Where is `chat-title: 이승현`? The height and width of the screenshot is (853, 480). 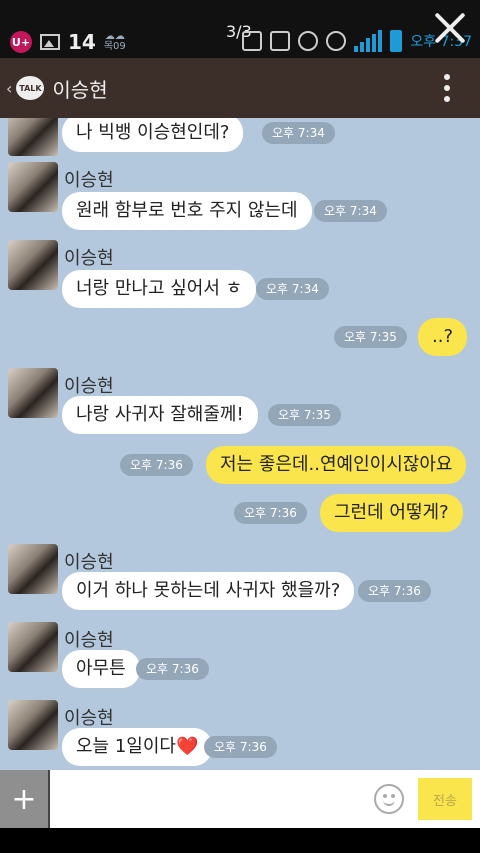
chat-title: 이승현 is located at coordinates (80, 89).